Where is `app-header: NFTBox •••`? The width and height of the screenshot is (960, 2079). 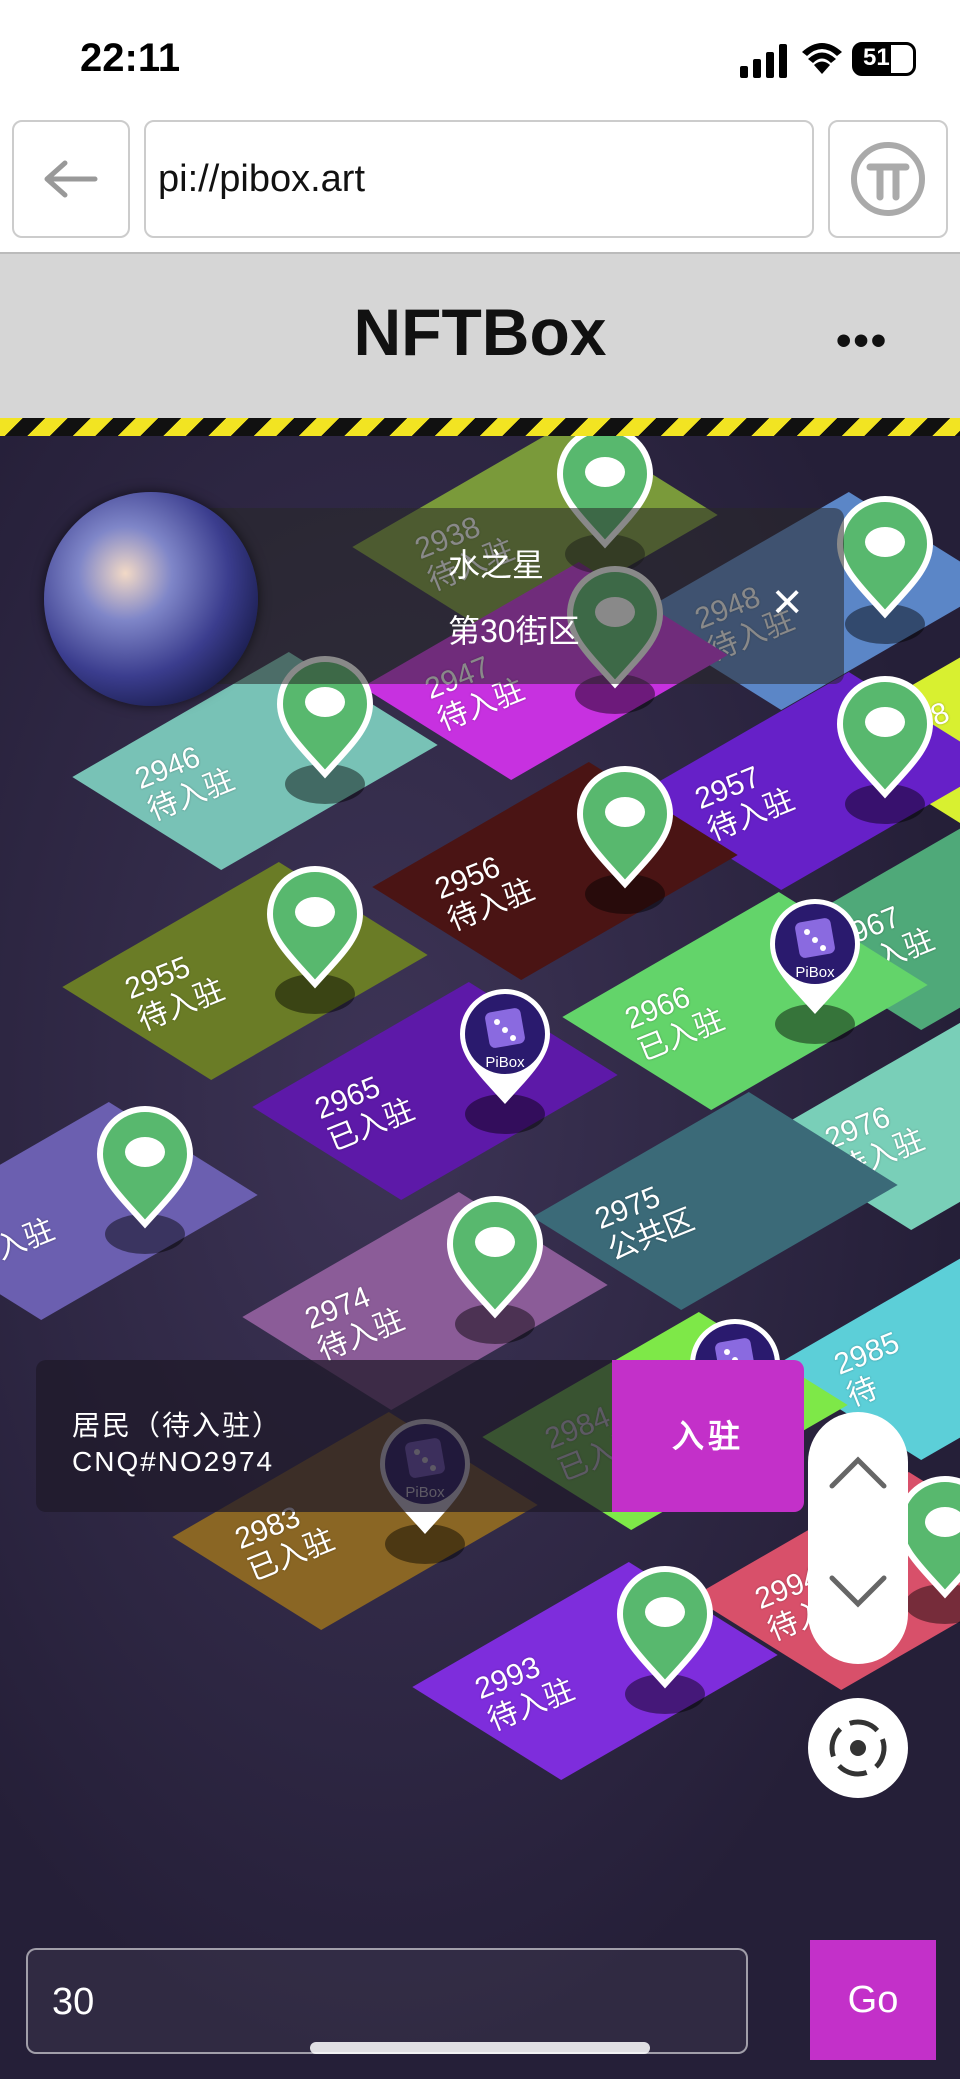 app-header: NFTBox ••• is located at coordinates (480, 336).